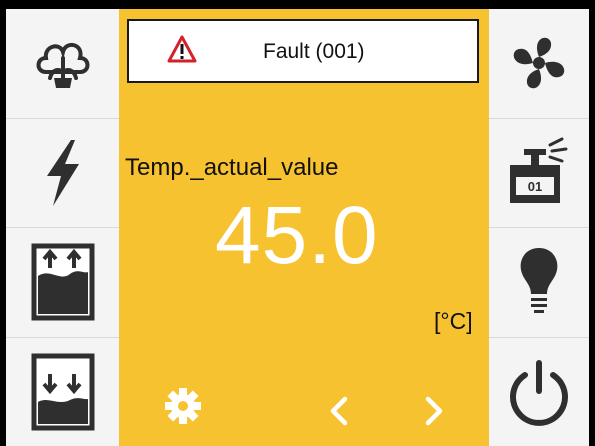 The image size is (595, 446). I want to click on program-number: 01, so click(535, 186).